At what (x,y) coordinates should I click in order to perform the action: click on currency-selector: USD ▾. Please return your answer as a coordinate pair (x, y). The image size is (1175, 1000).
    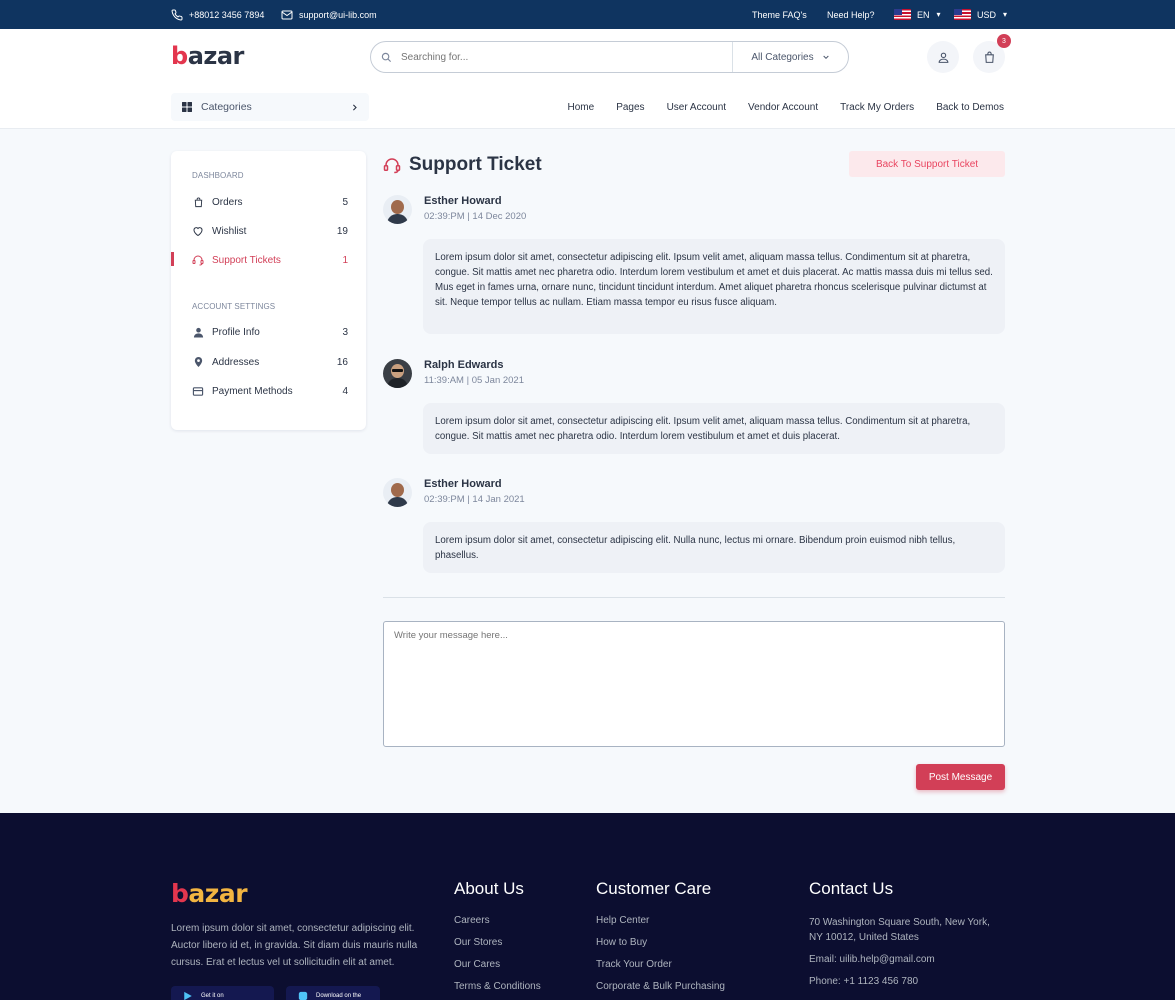
    Looking at the image, I should click on (980, 14).